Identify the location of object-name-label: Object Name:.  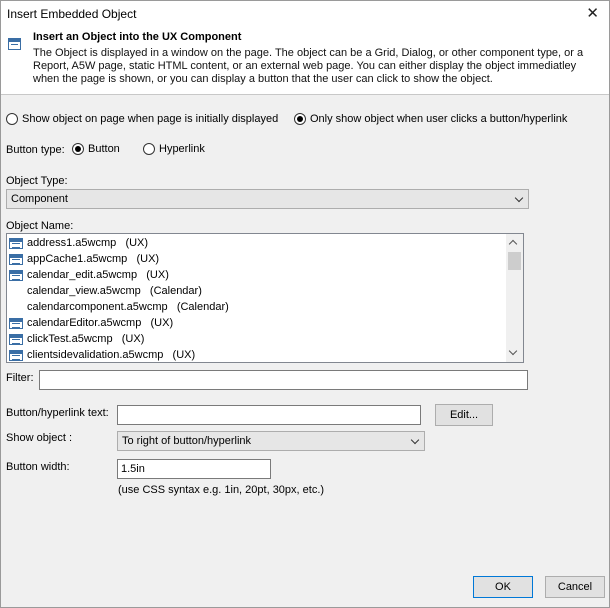
(40, 226).